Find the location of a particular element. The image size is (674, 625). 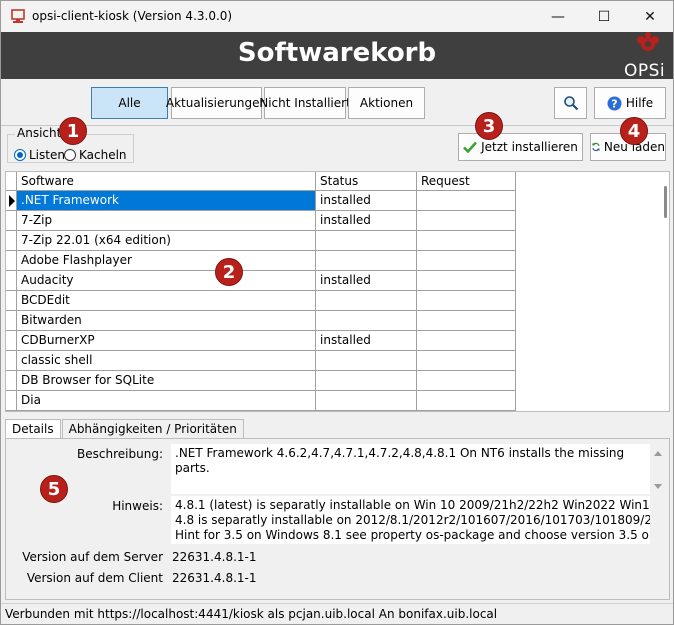

view-list-radio: Listen is located at coordinates (39, 155).